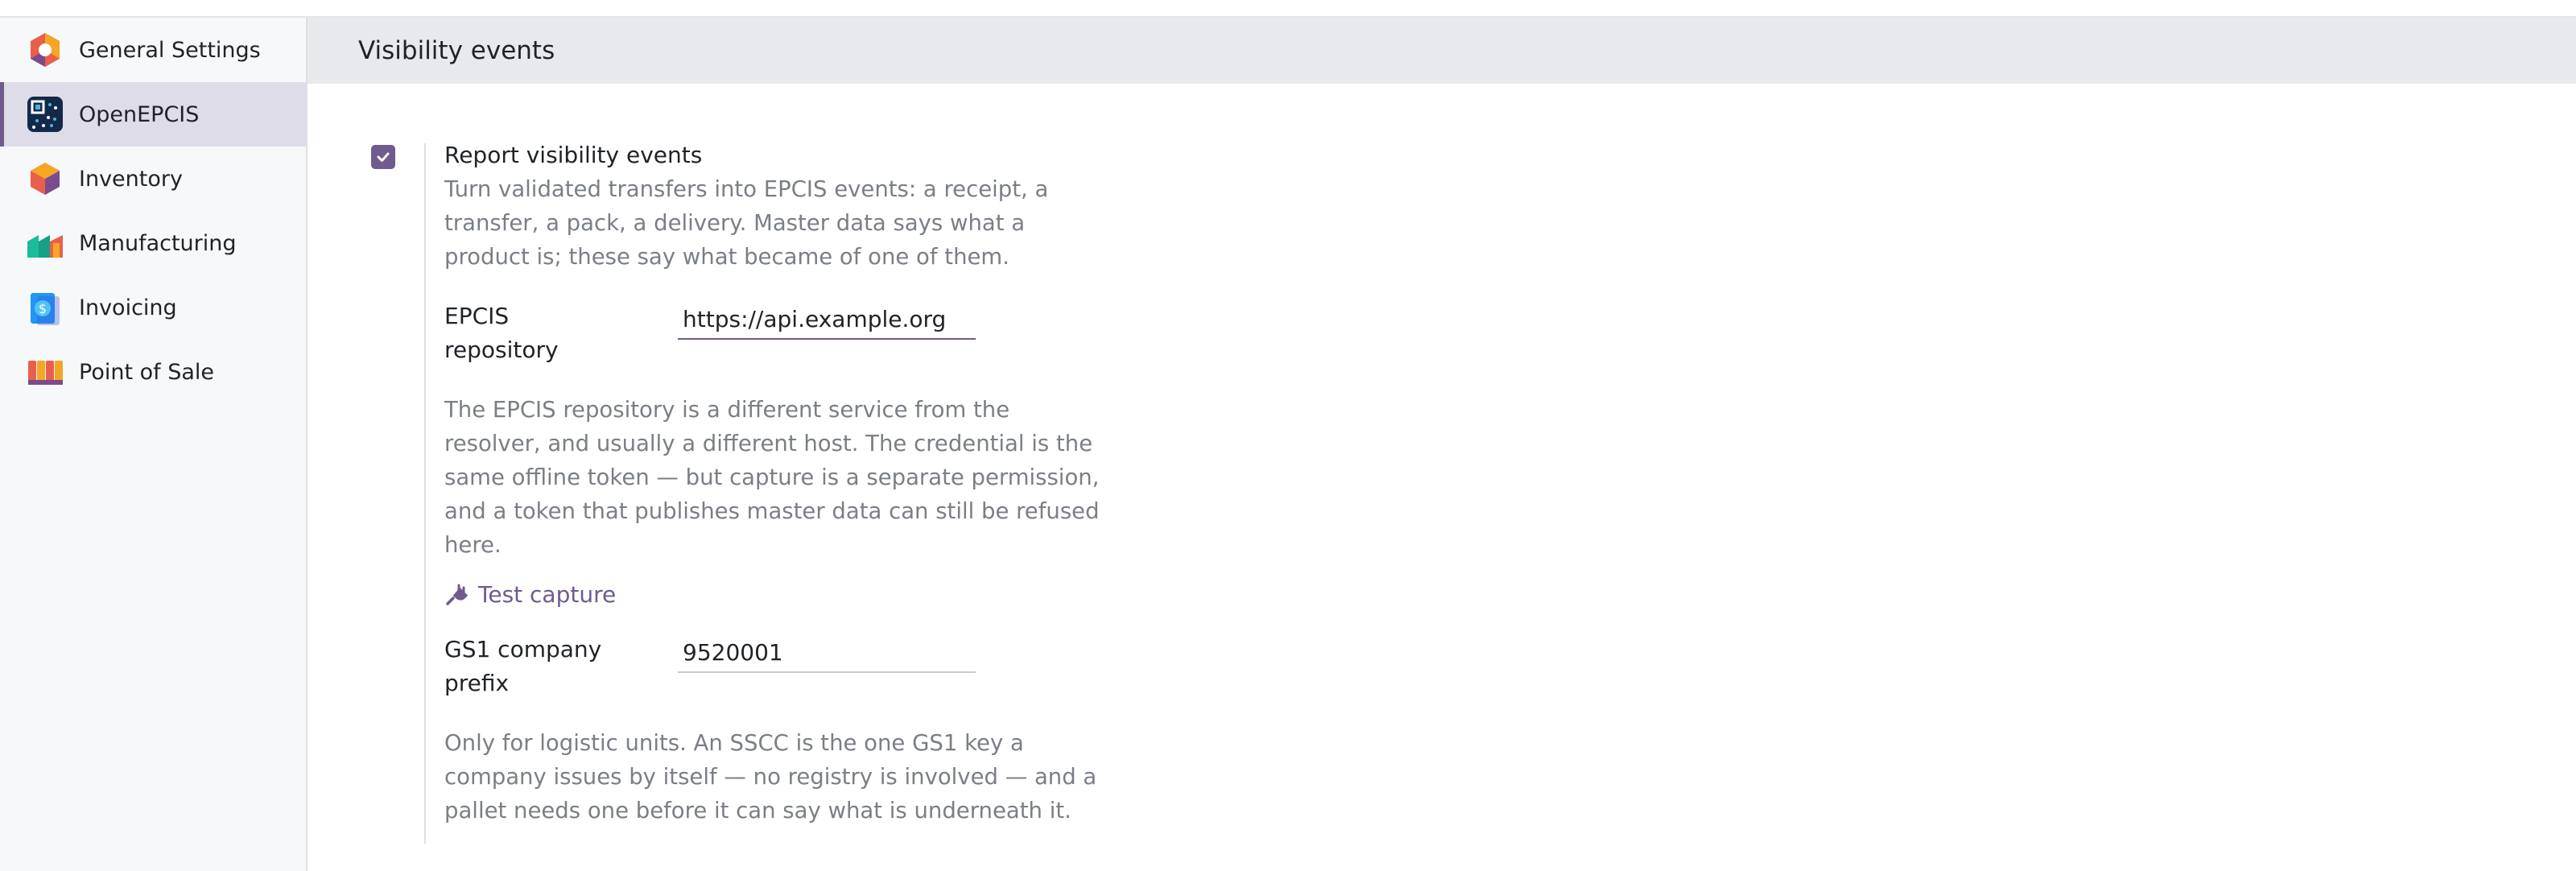 Image resolution: width=2576 pixels, height=871 pixels. I want to click on sidebar-item-label: General Settings, so click(170, 50).